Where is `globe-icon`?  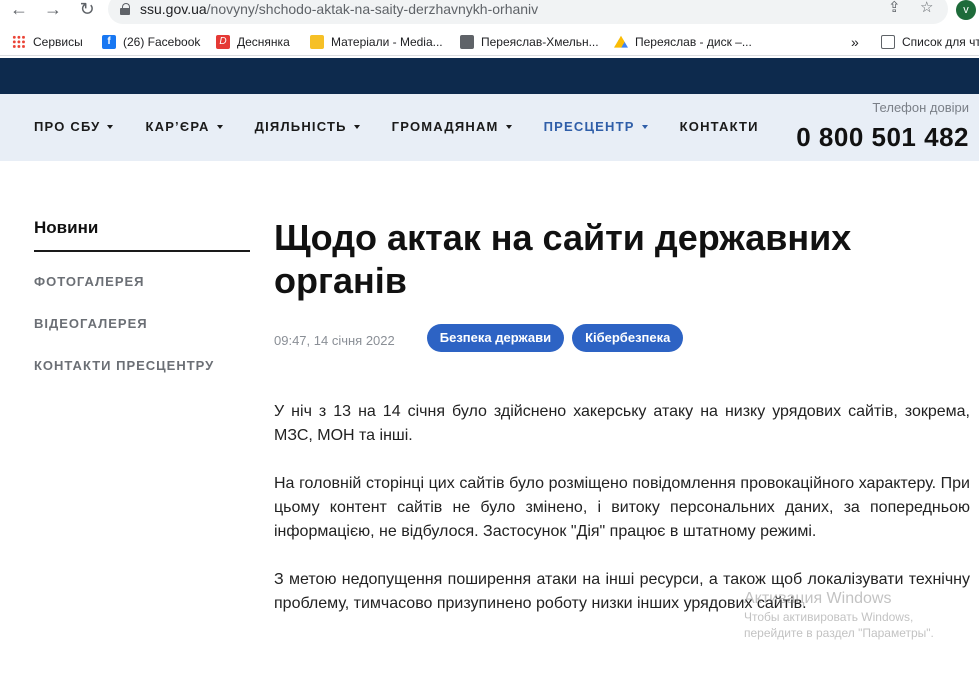 globe-icon is located at coordinates (467, 42).